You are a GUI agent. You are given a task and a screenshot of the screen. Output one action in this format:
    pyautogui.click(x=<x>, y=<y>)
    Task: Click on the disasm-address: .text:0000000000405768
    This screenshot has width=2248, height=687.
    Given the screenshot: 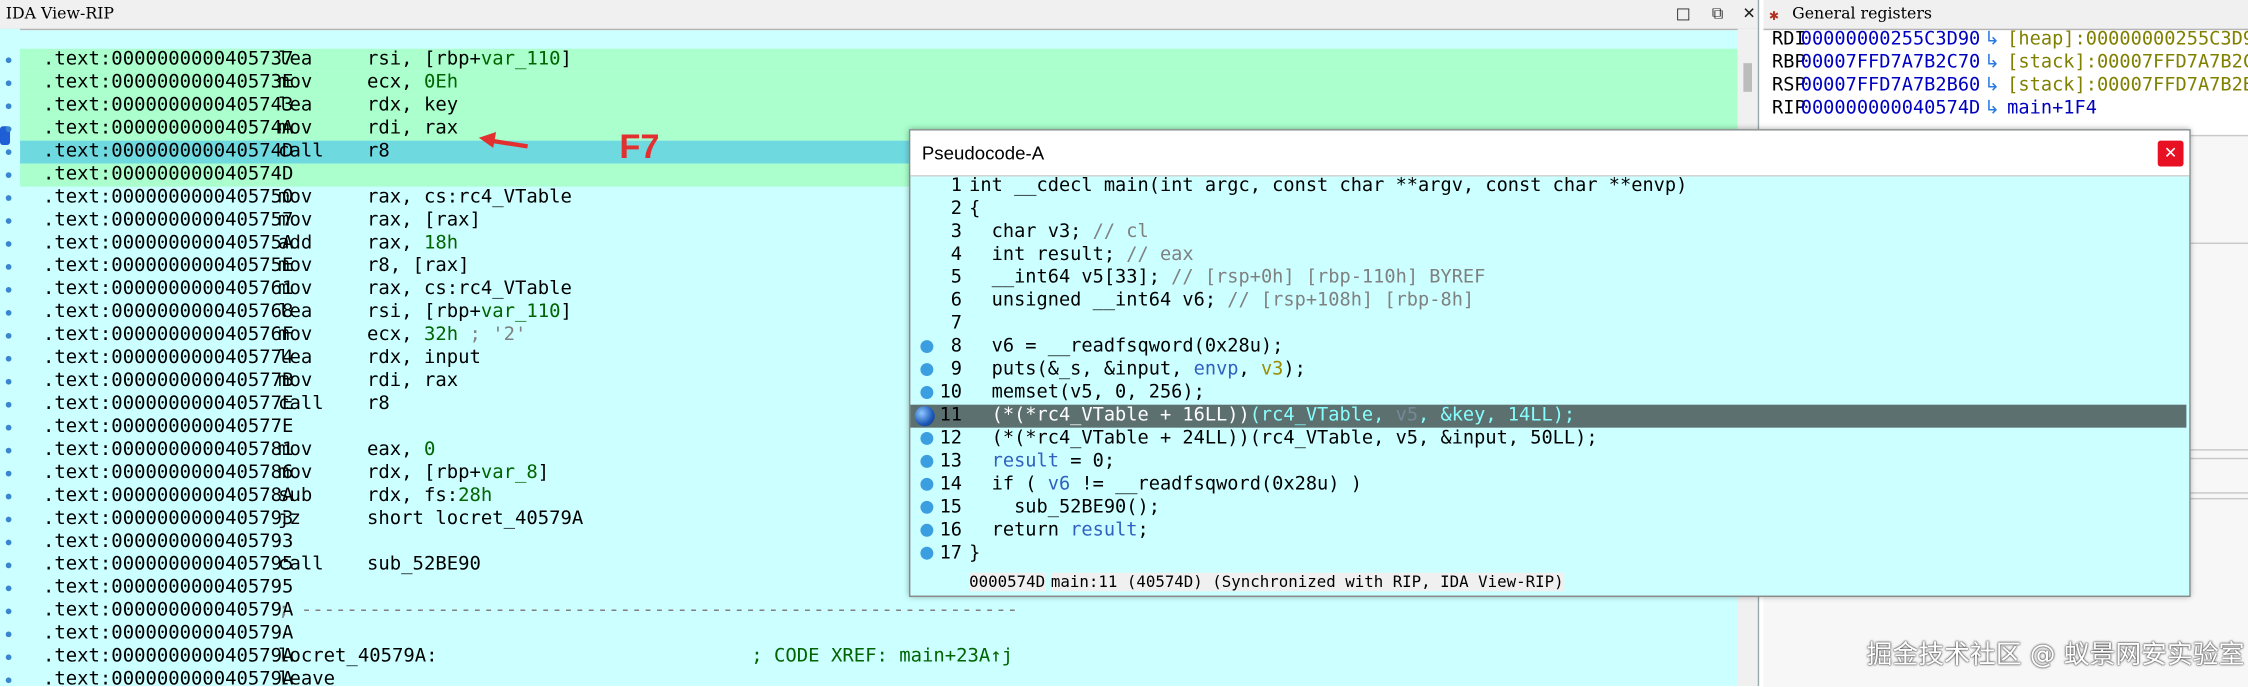 What is the action you would take?
    pyautogui.click(x=168, y=312)
    